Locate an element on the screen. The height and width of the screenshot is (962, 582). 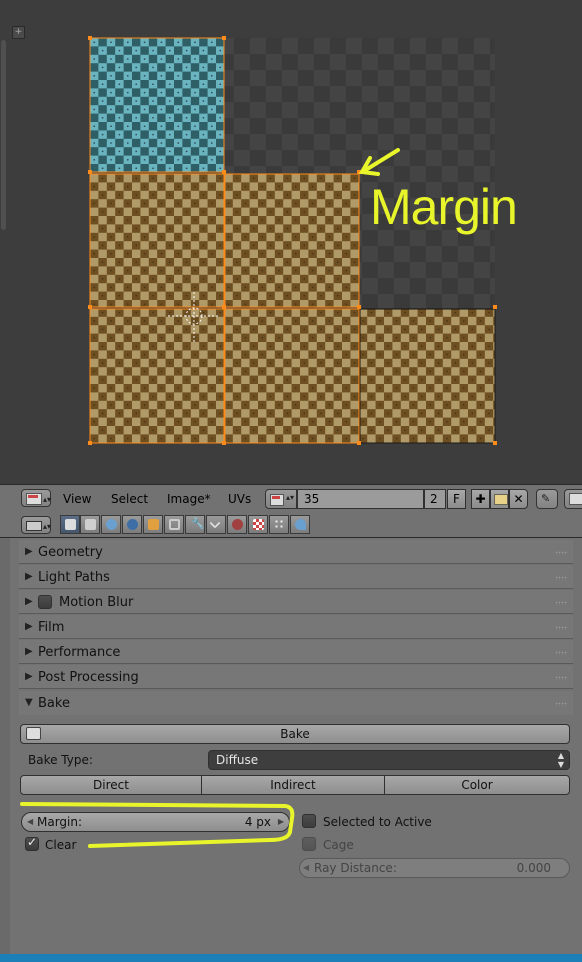
panel-geometry: ▶ Geometry is located at coordinates (296, 552).